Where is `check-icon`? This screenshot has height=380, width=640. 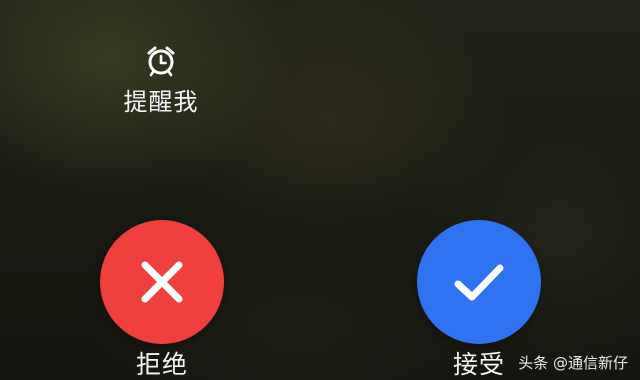
check-icon is located at coordinates (479, 282).